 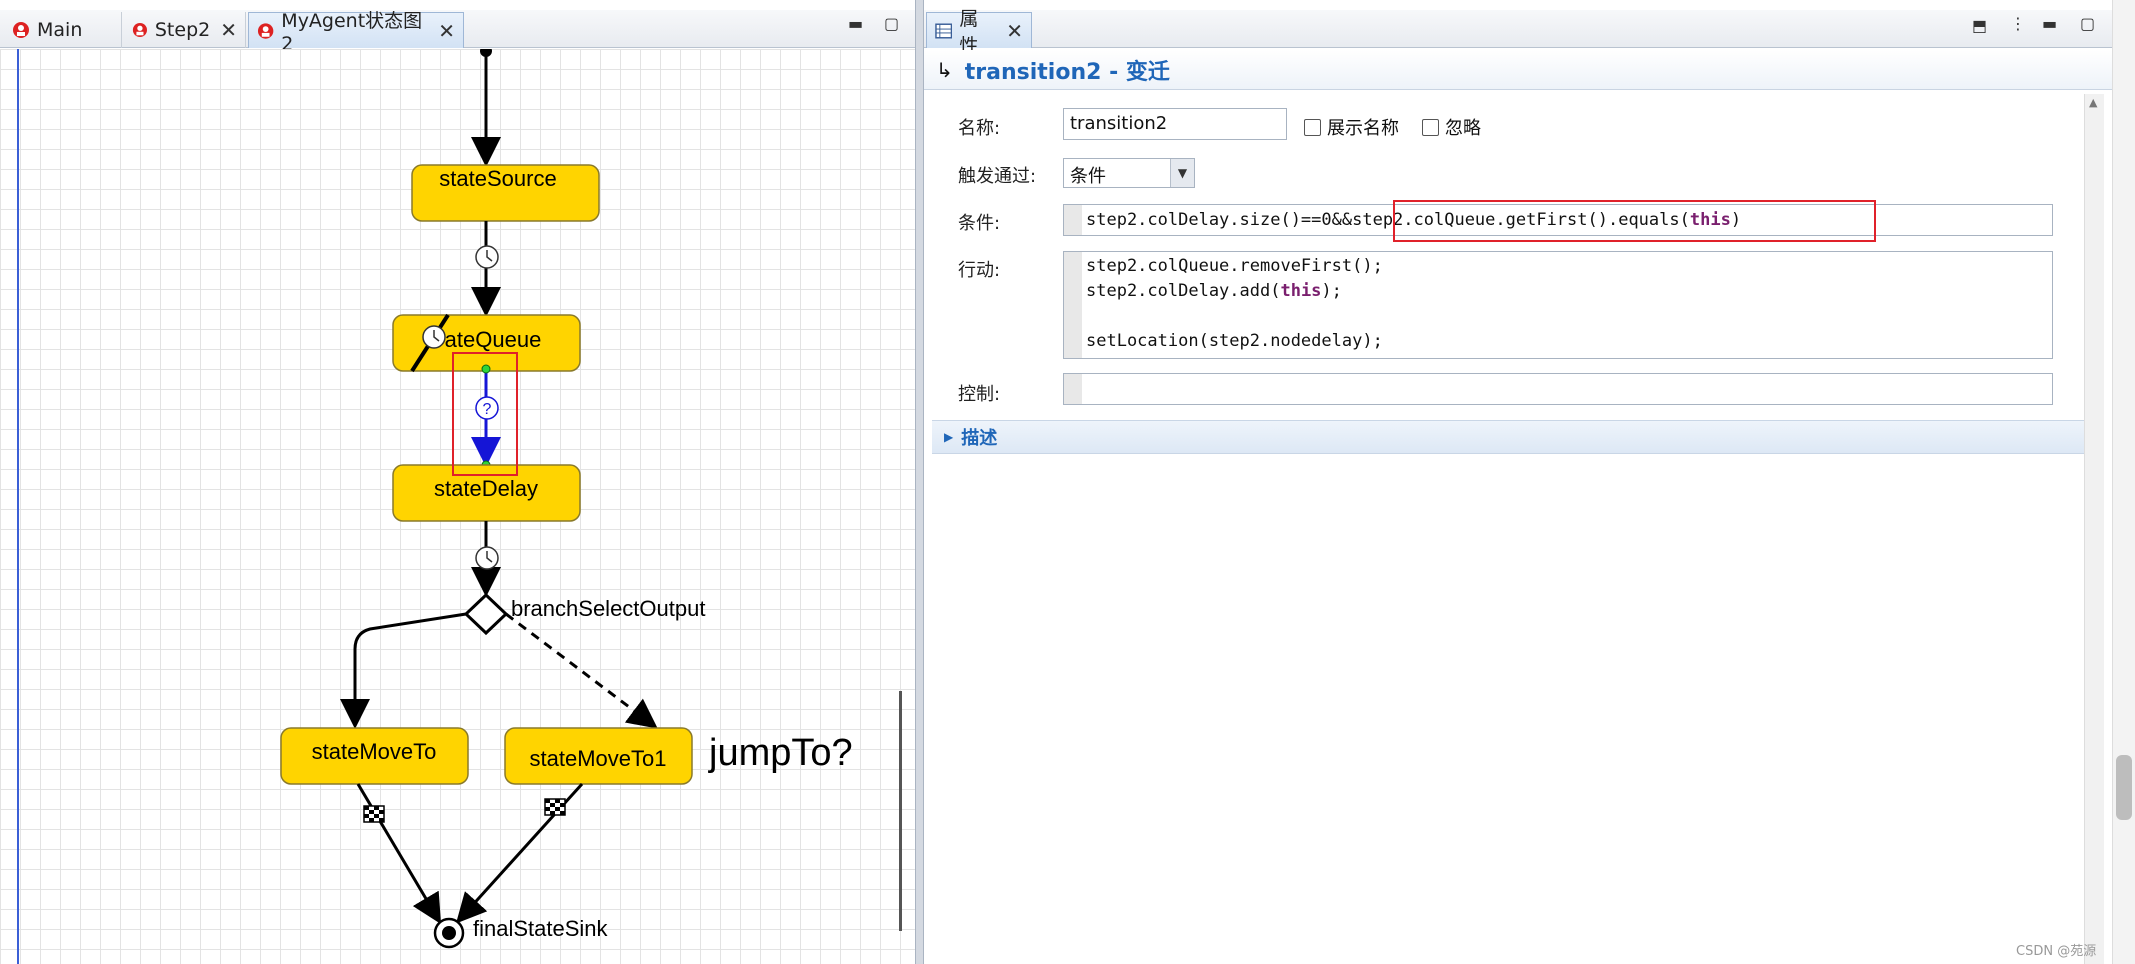 What do you see at coordinates (900, 811) in the screenshot?
I see `canvas-scrollbar` at bounding box center [900, 811].